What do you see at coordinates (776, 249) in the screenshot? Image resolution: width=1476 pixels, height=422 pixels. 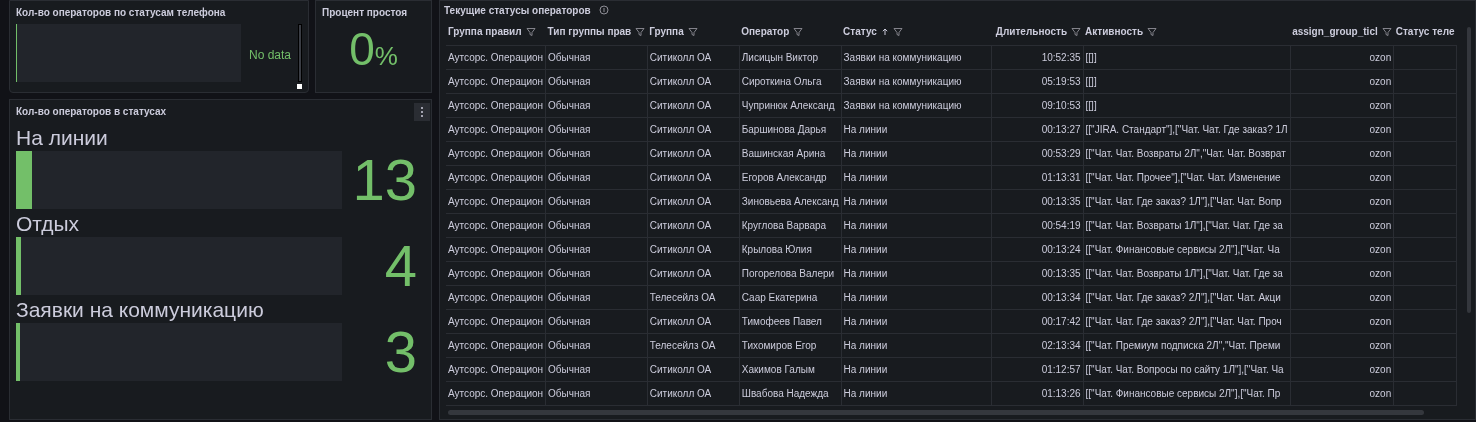 I see `table-cell: Крылова Юлия` at bounding box center [776, 249].